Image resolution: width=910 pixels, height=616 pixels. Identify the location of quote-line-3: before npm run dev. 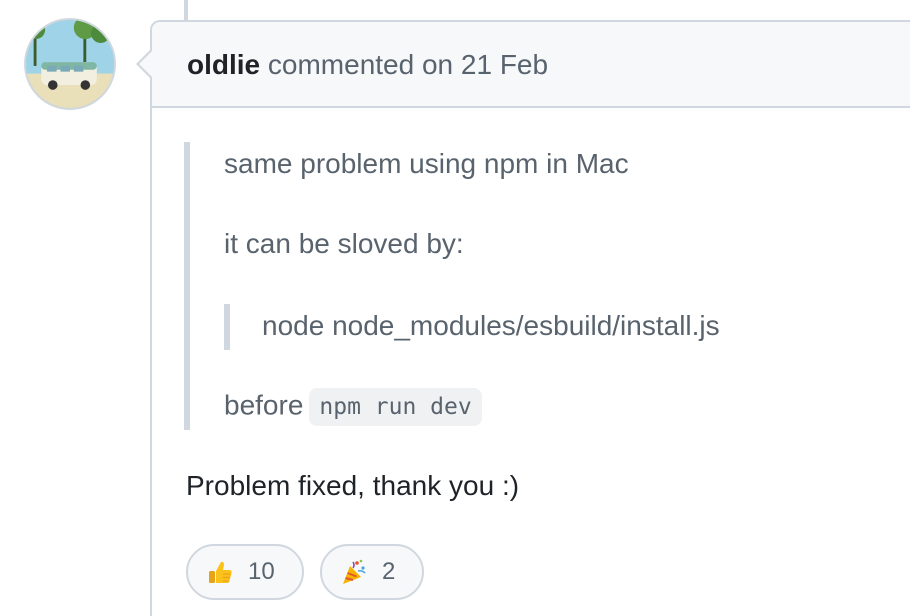
(353, 407).